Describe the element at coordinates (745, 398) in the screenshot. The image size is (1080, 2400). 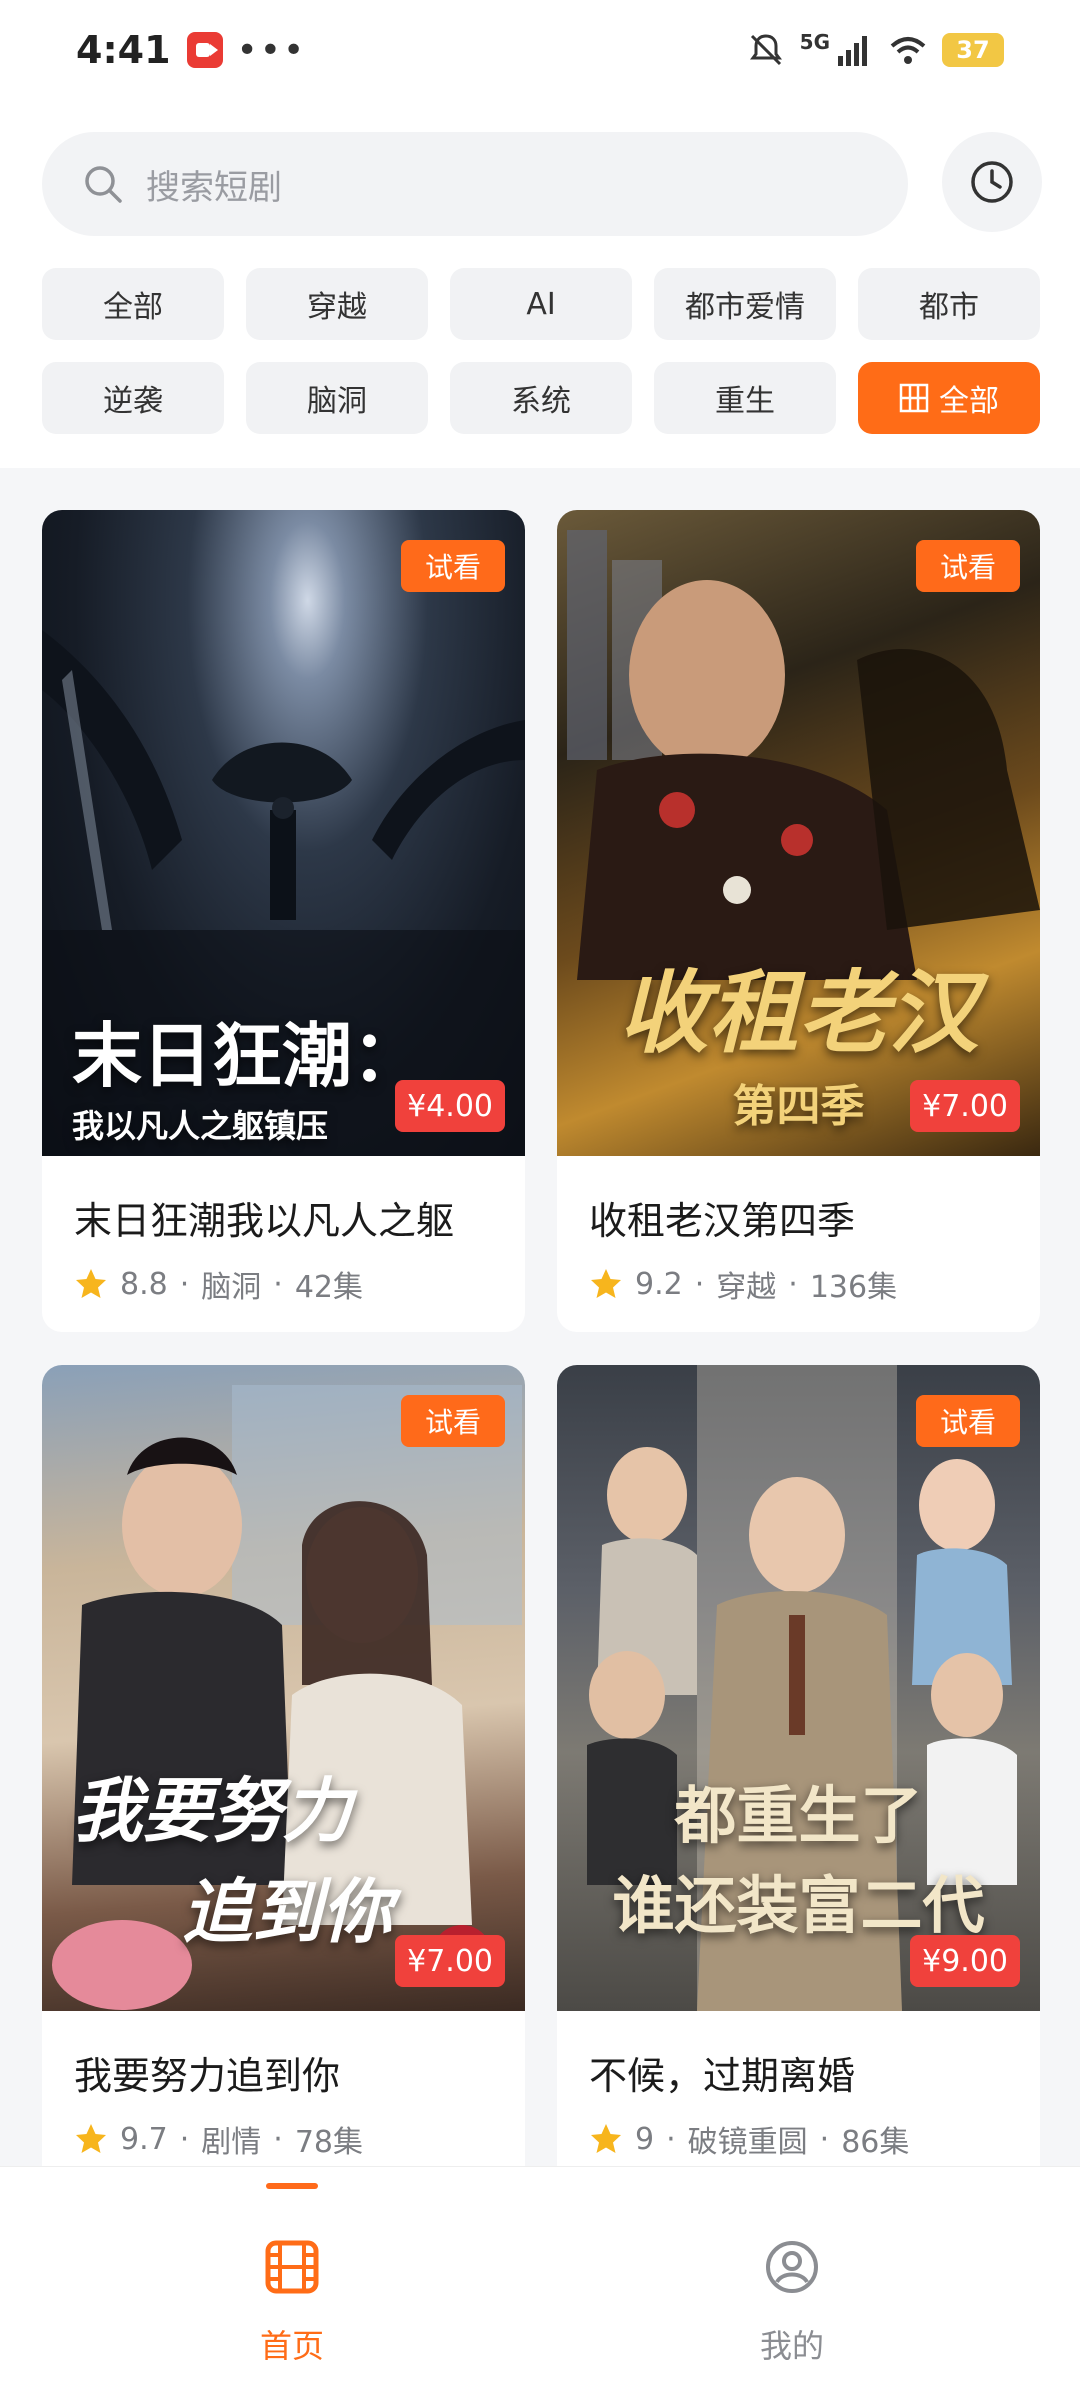
I see `chip-rebirth: 重生` at that location.